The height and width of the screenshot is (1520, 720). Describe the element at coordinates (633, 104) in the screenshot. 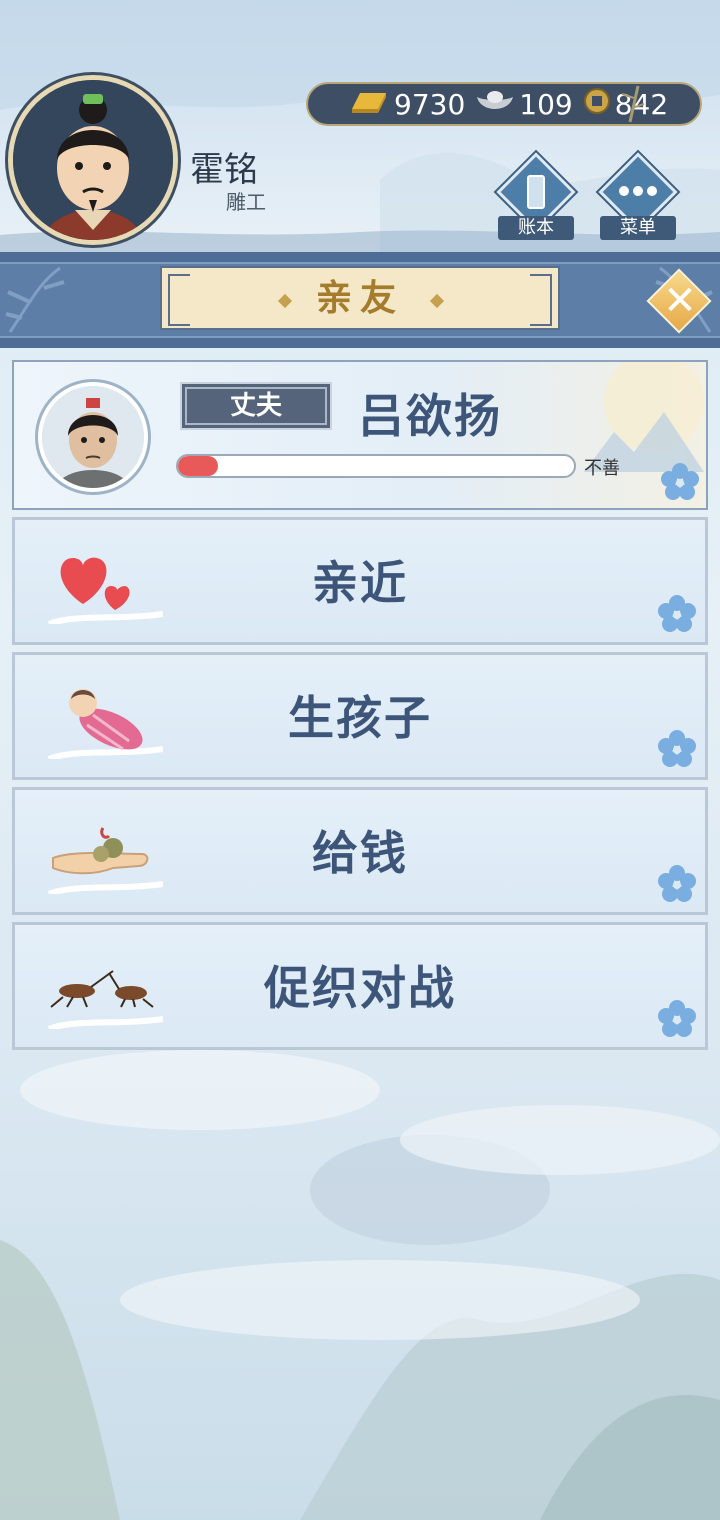

I see `bamboo-decoration-icon` at that location.